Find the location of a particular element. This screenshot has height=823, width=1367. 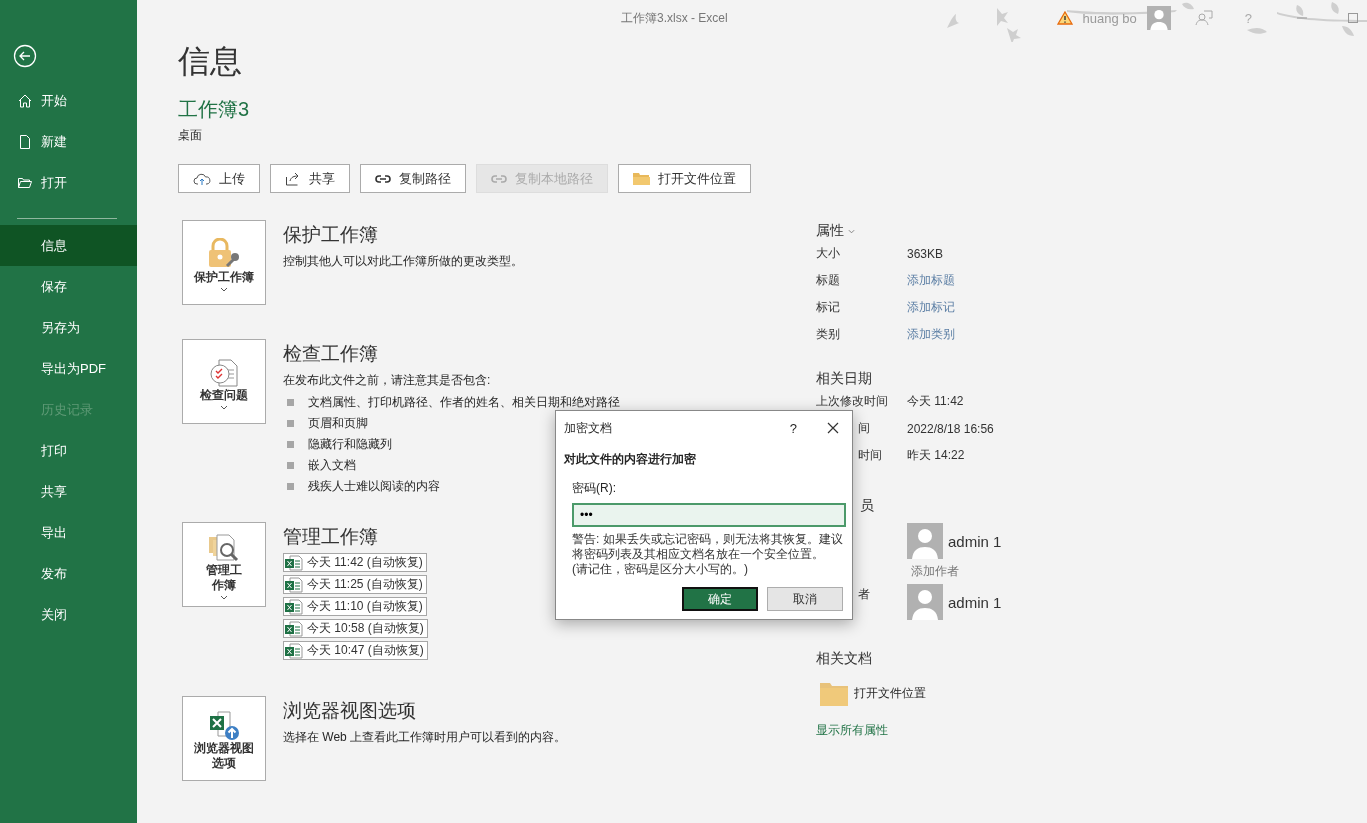

sidebar-item: 打印 is located at coordinates (68, 450).